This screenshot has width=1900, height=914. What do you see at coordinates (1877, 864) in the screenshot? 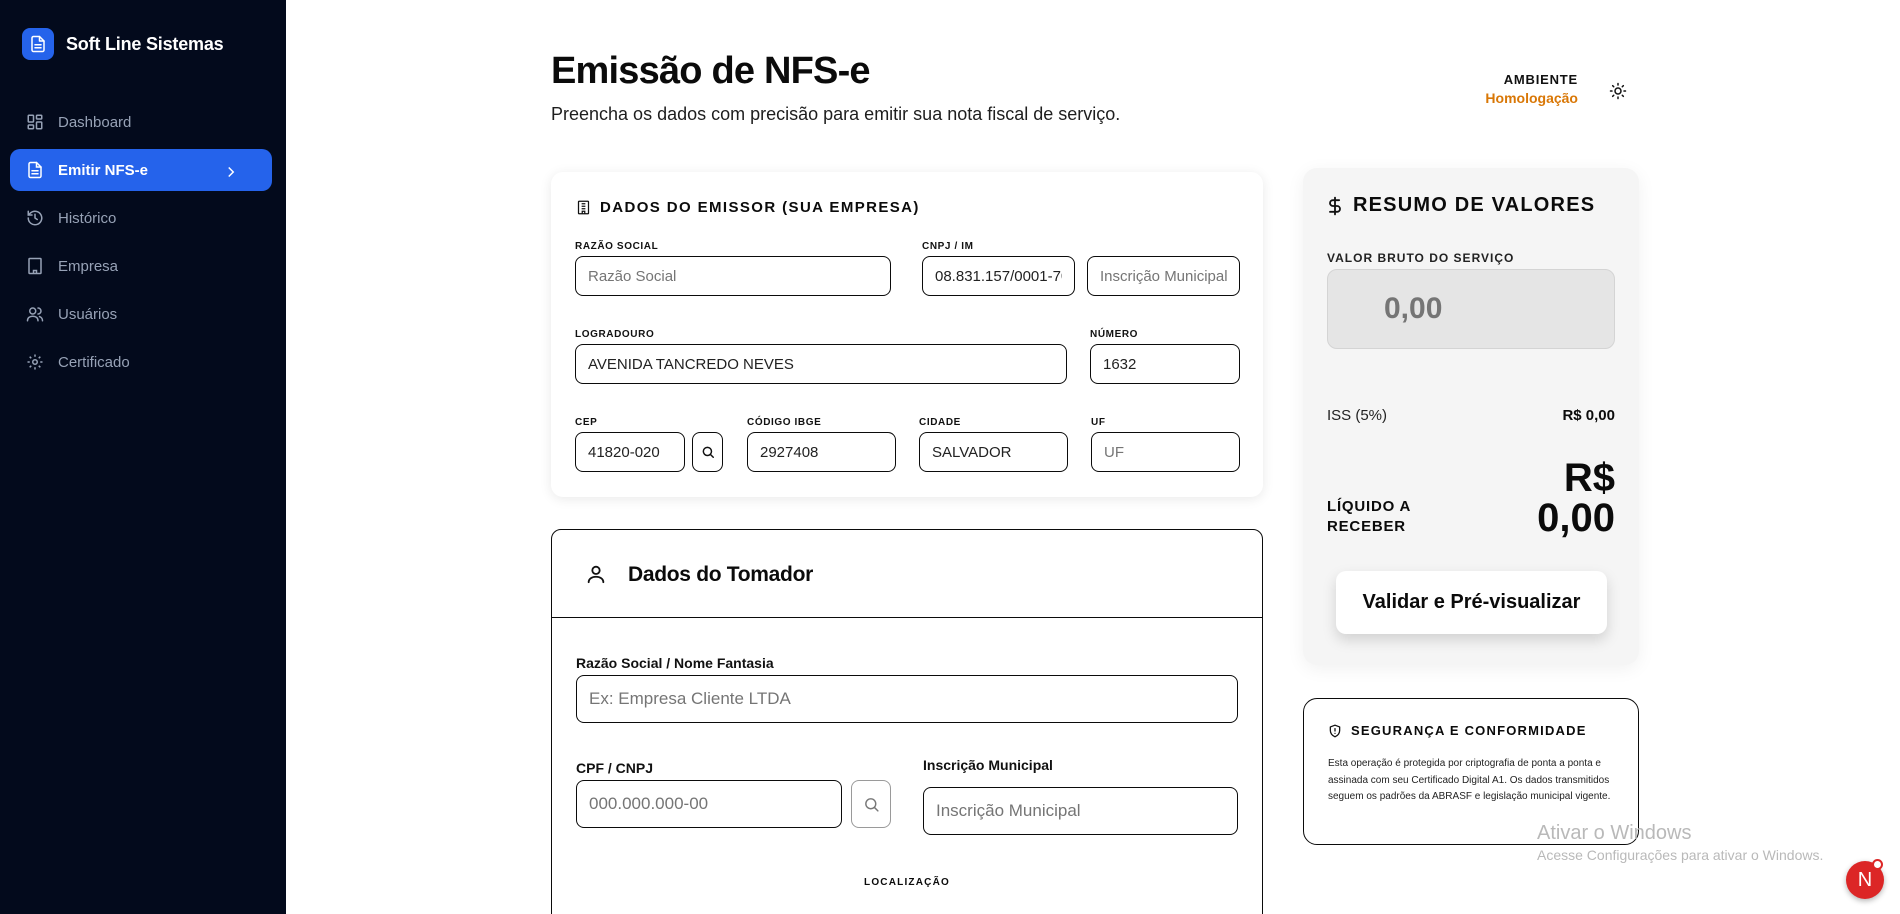
I see `notification-dot` at bounding box center [1877, 864].